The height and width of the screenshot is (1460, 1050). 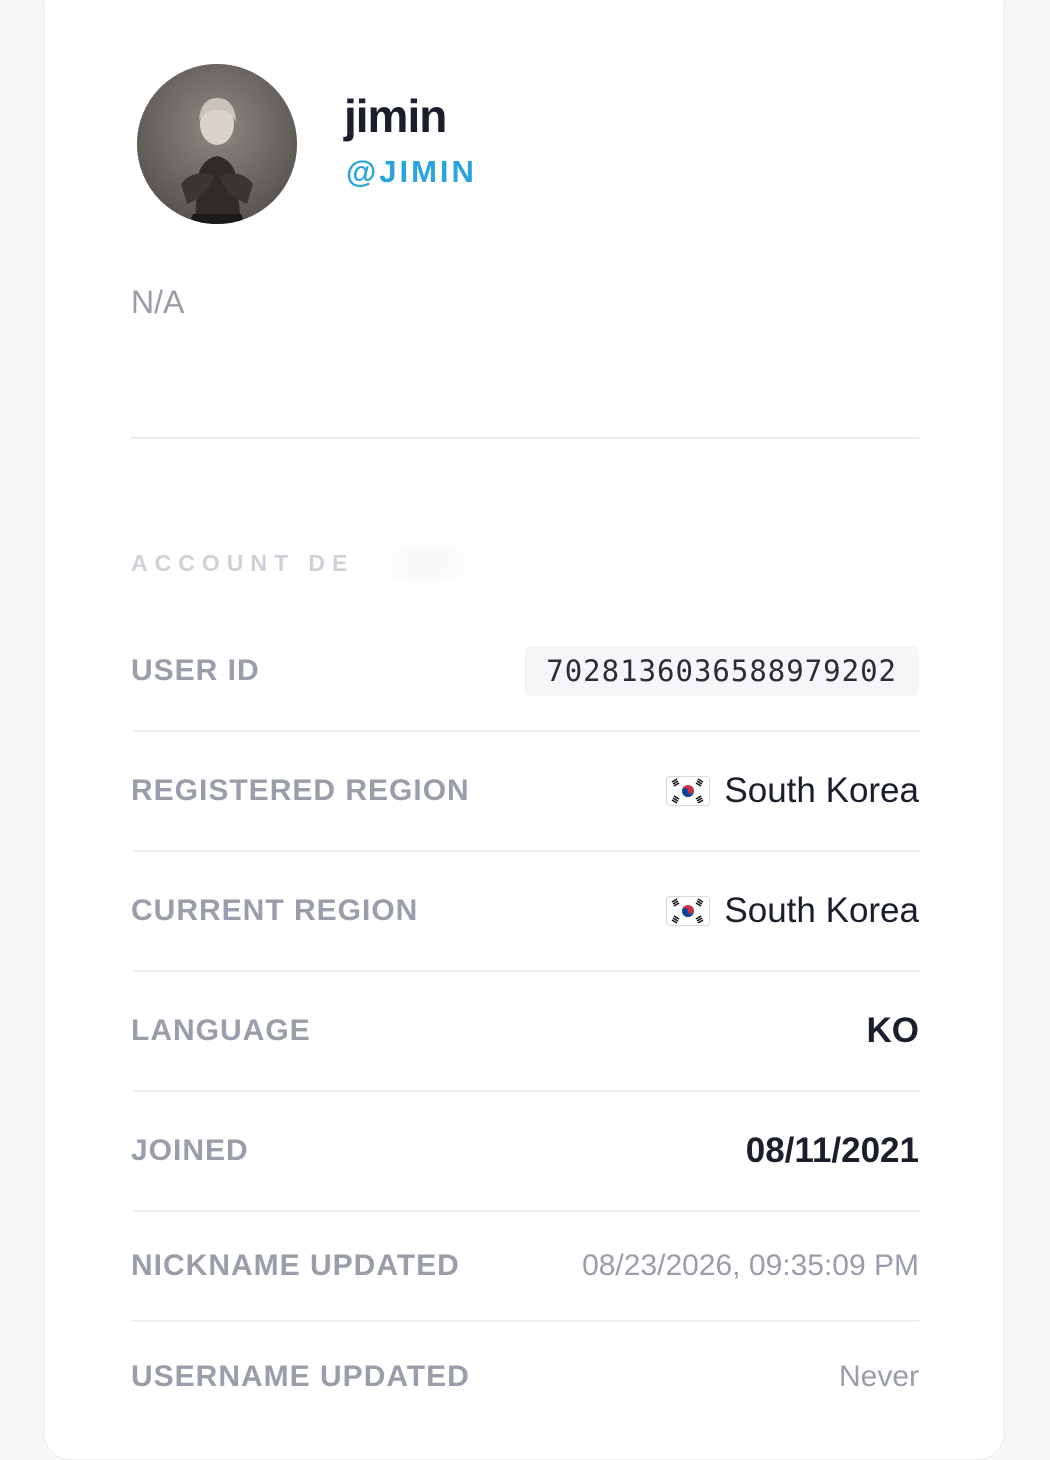 I want to click on detail-label: NICKNAME UPDATED, so click(x=295, y=1265).